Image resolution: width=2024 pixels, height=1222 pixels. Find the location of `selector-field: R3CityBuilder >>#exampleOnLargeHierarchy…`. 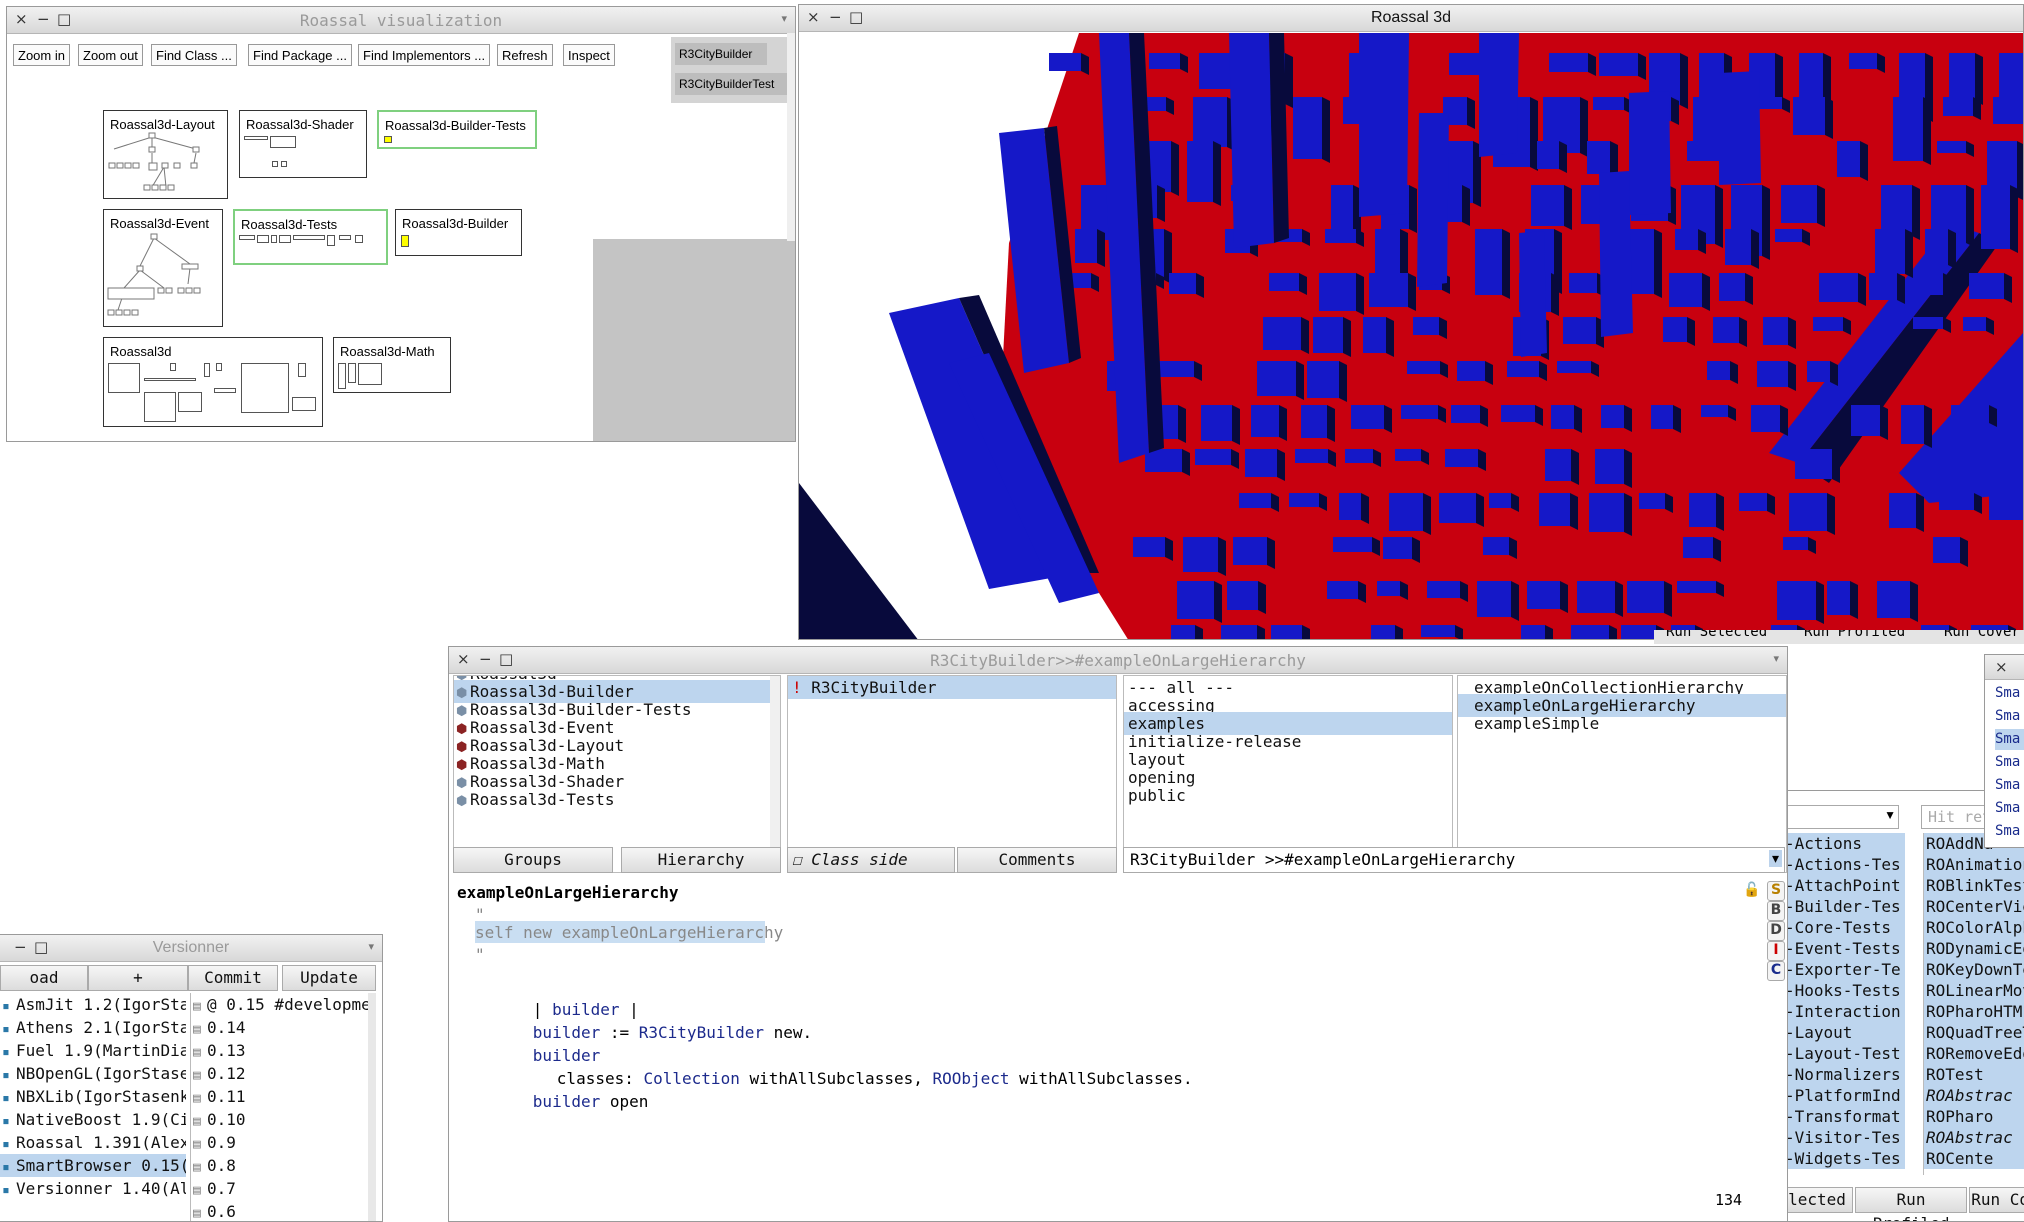

selector-field: R3CityBuilder >>#exampleOnLargeHierarchy… is located at coordinates (1454, 860).